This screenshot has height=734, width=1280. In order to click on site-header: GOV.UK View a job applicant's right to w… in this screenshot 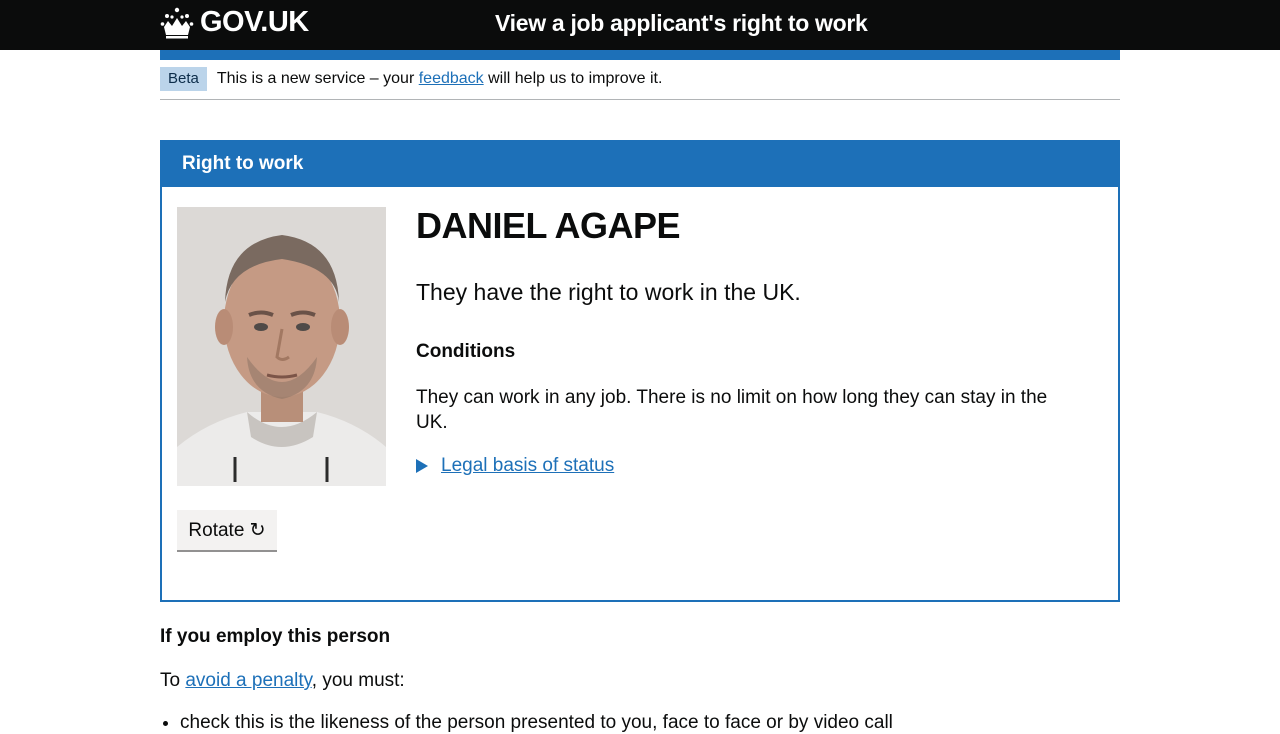, I will do `click(640, 25)`.